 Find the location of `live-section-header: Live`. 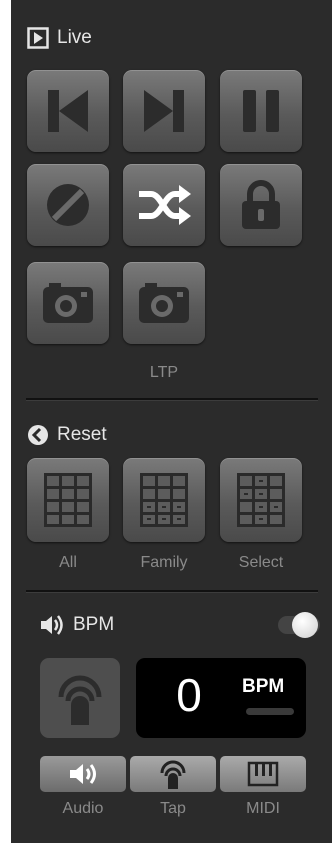

live-section-header: Live is located at coordinates (59, 38).